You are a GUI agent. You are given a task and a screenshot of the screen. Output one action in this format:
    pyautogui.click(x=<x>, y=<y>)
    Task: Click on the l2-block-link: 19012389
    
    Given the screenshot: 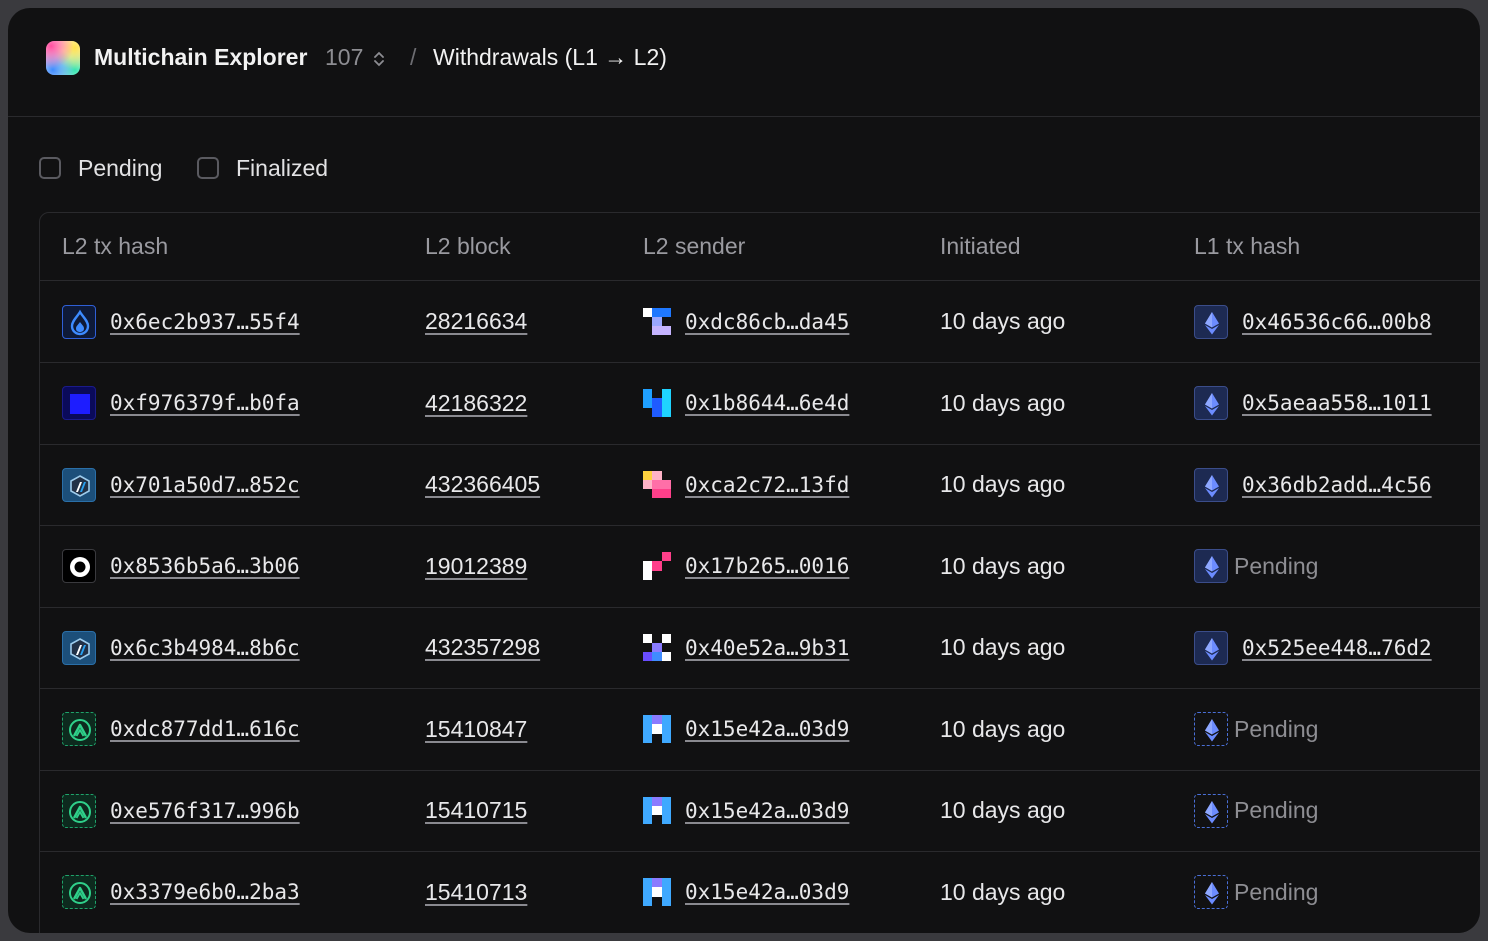 What is the action you would take?
    pyautogui.click(x=476, y=566)
    